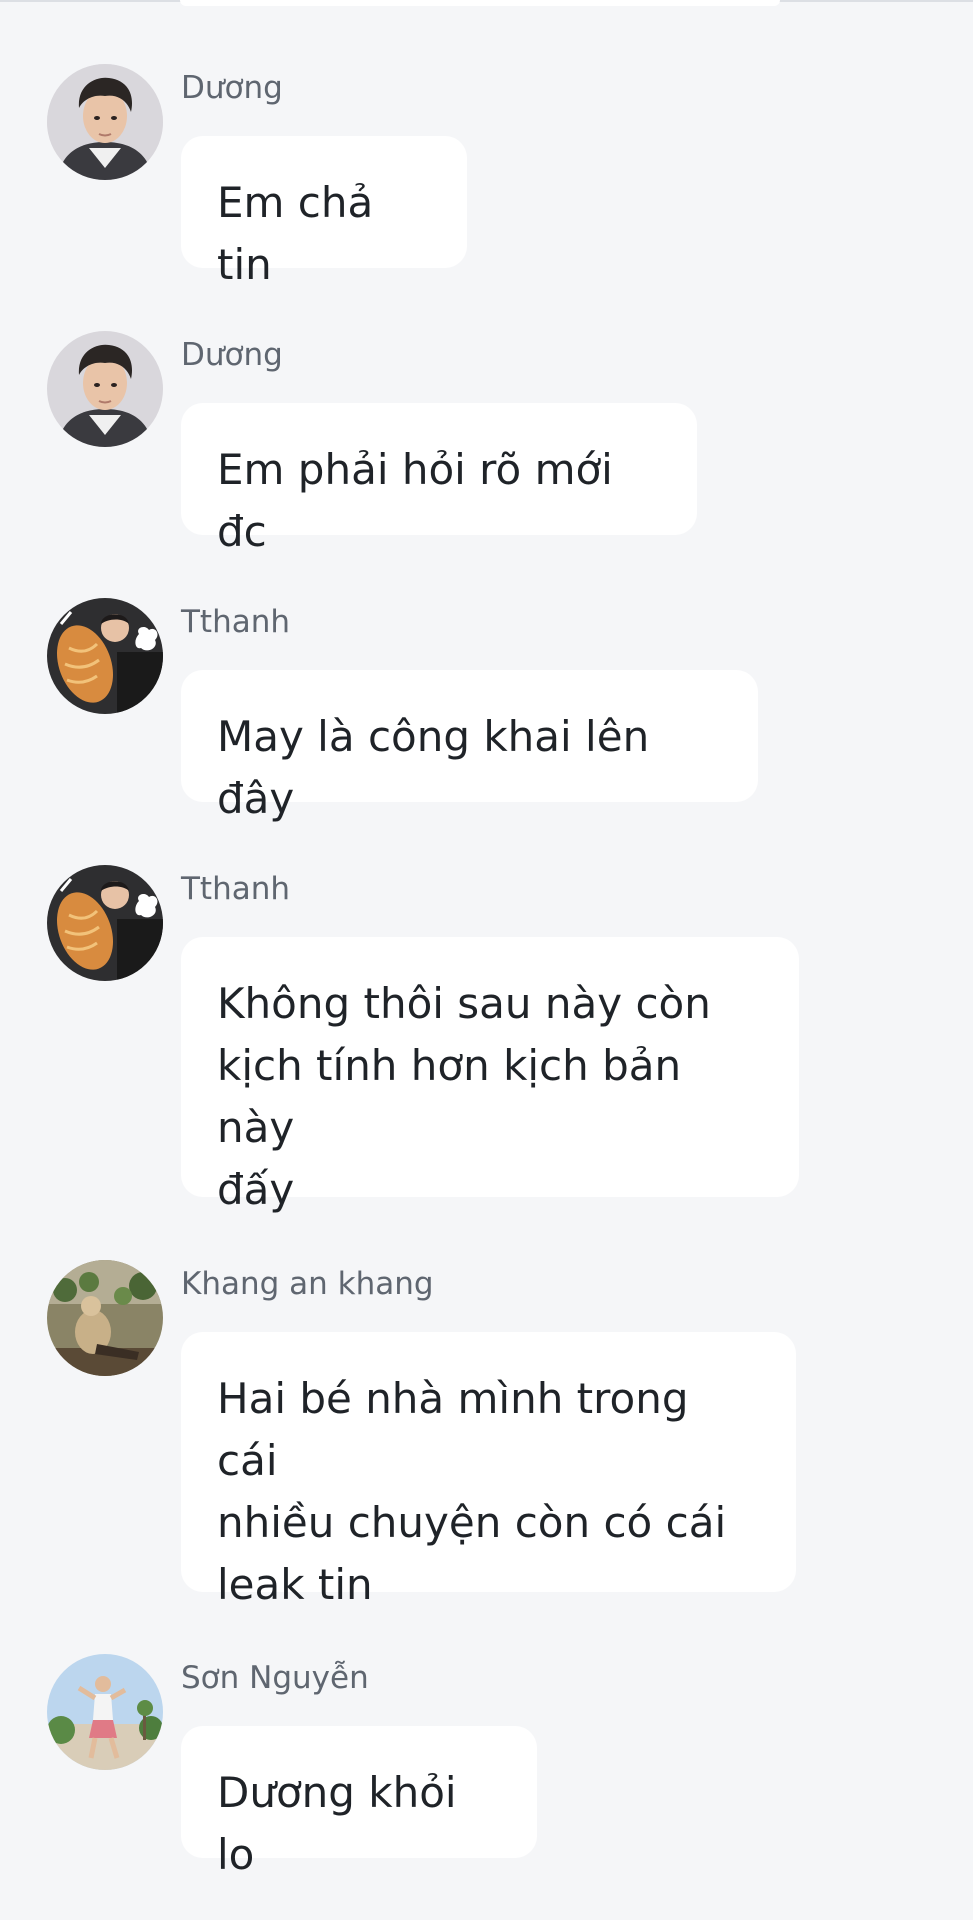  Describe the element at coordinates (275, 1678) in the screenshot. I see `sender-name: Sơn Nguyễn` at that location.